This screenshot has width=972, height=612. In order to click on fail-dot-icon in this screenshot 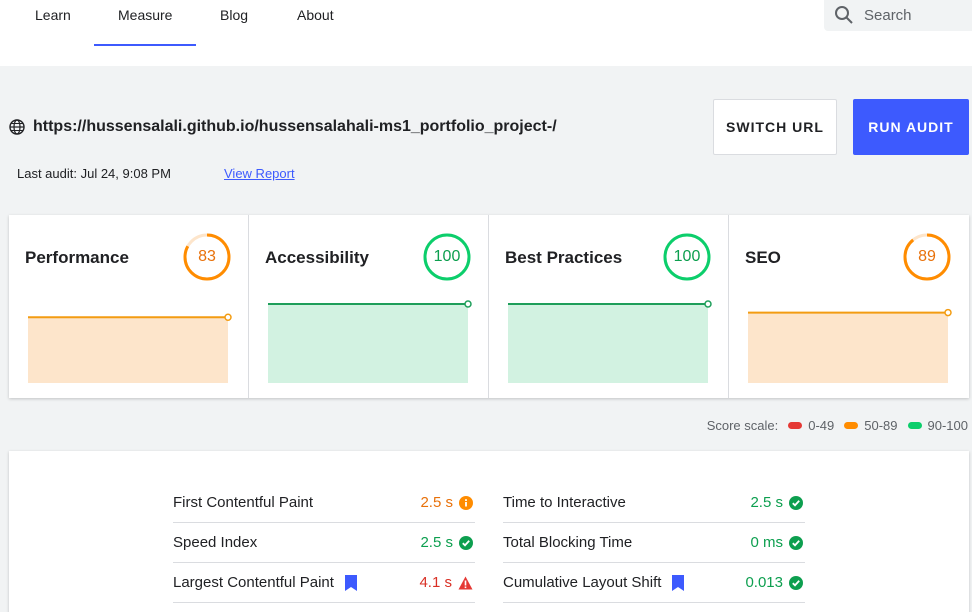, I will do `click(795, 425)`.